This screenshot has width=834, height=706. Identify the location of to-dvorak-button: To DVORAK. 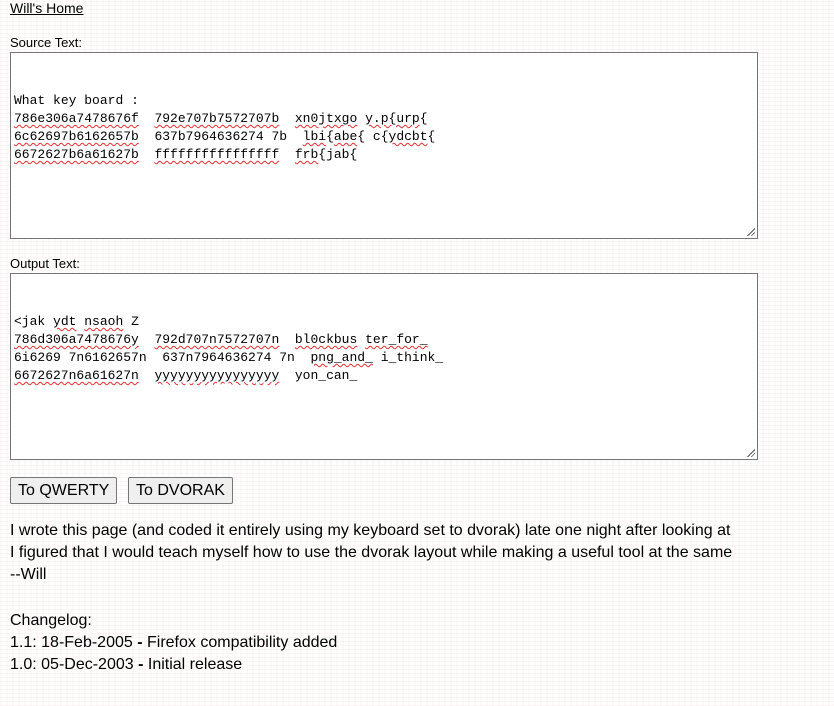
(180, 490).